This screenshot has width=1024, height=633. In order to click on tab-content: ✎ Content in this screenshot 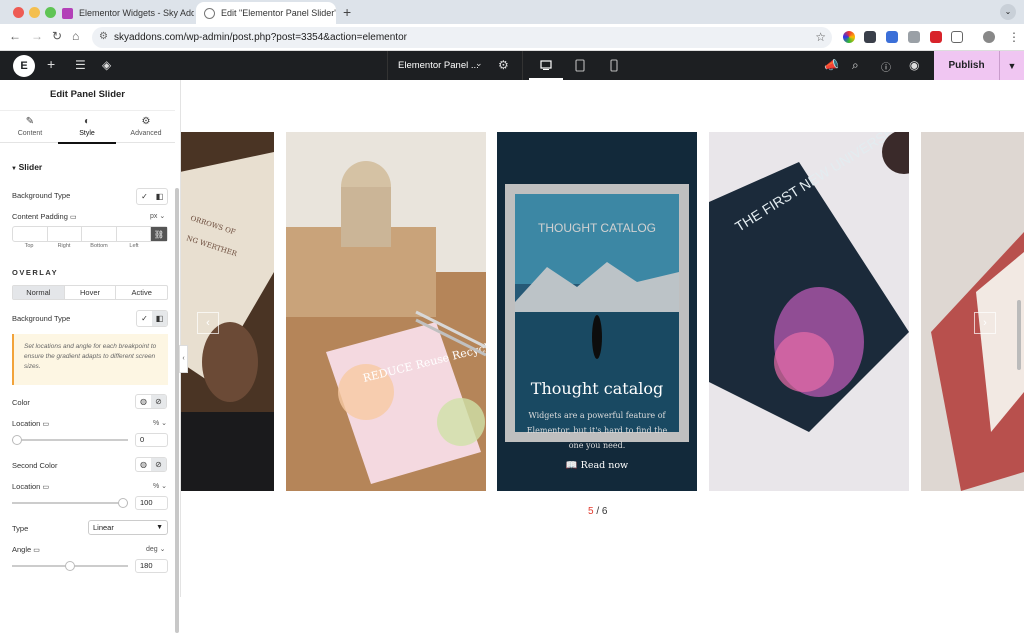, I will do `click(30, 127)`.